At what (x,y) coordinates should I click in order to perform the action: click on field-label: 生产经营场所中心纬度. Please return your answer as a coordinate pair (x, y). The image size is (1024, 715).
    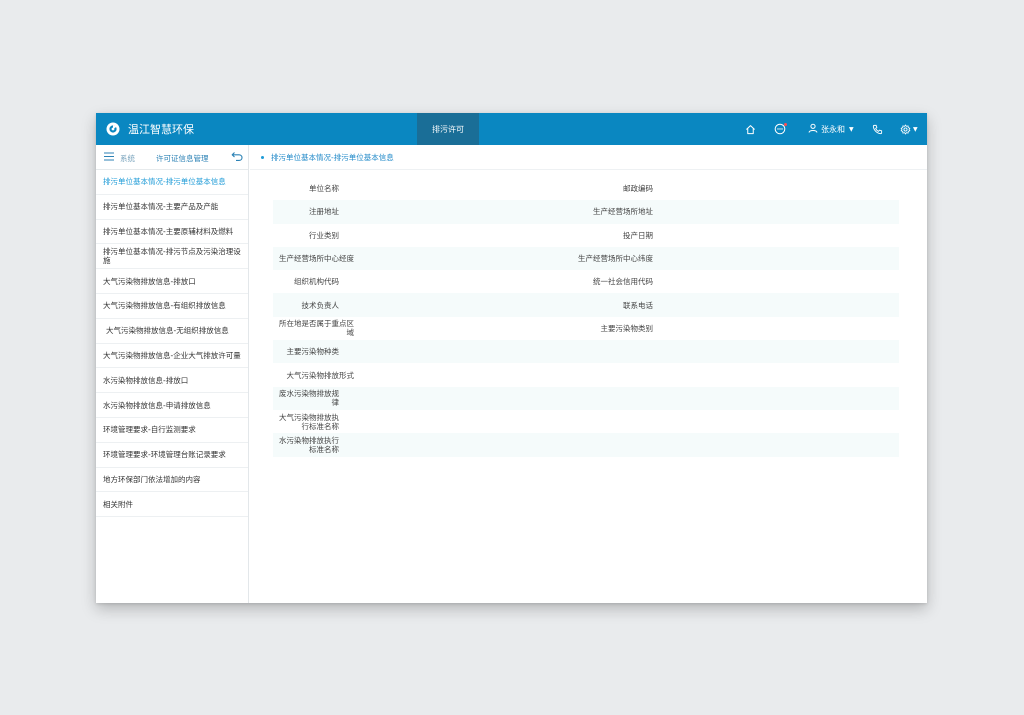
    Looking at the image, I should click on (615, 259).